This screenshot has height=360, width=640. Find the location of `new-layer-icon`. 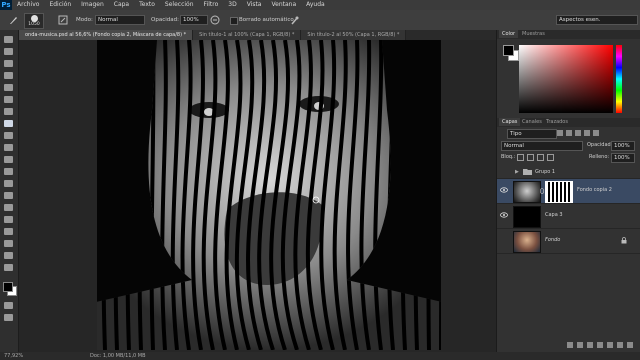

new-layer-icon is located at coordinates (620, 345).